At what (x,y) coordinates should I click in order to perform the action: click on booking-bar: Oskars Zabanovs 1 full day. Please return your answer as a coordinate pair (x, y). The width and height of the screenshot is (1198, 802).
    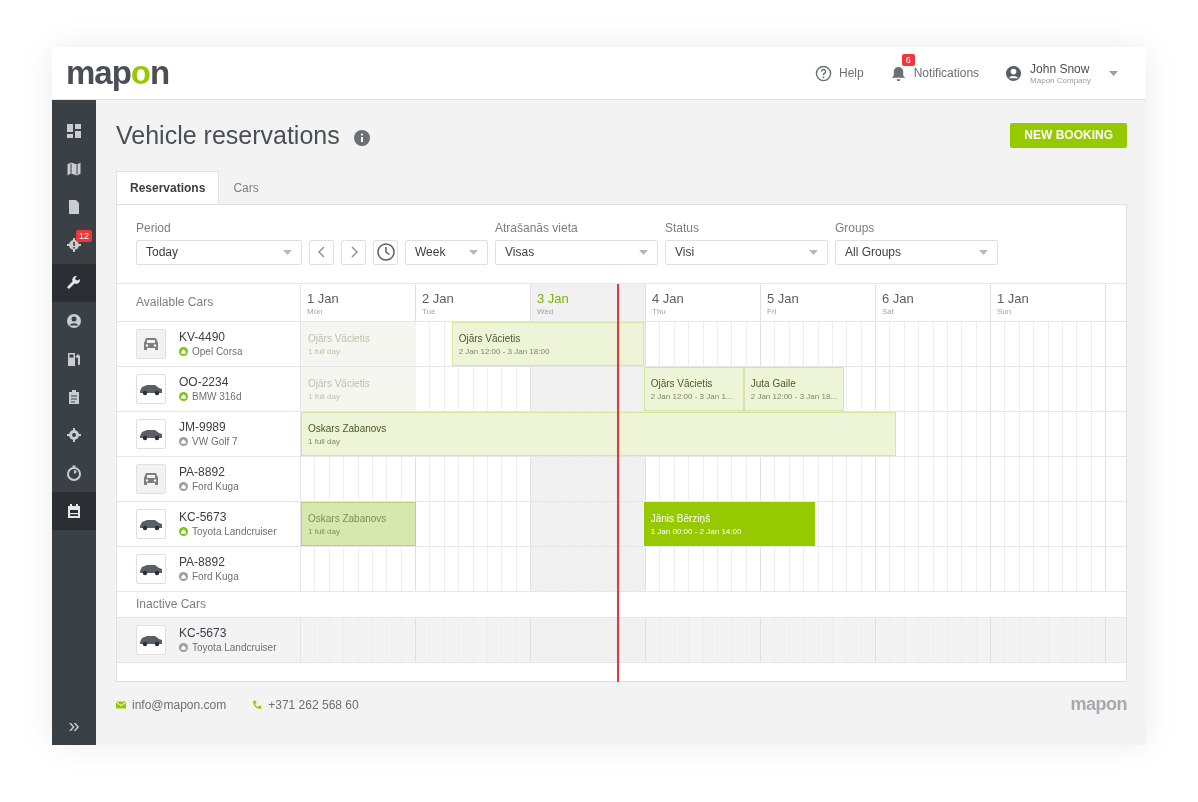
    Looking at the image, I should click on (598, 433).